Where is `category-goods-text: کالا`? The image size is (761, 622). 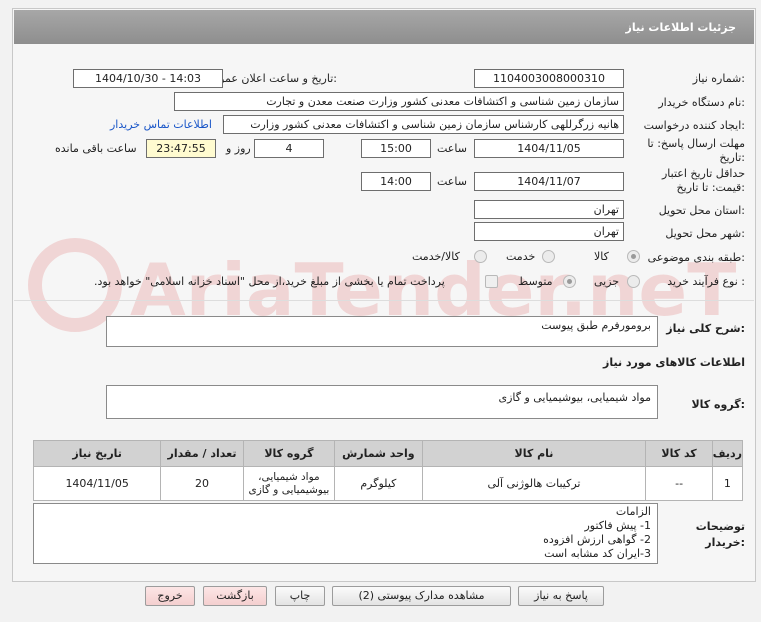 category-goods-text: کالا is located at coordinates (601, 256).